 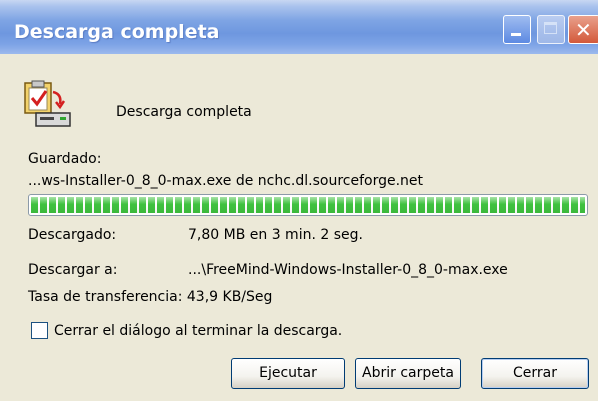 What do you see at coordinates (117, 32) in the screenshot?
I see `window-title: Descarga completa` at bounding box center [117, 32].